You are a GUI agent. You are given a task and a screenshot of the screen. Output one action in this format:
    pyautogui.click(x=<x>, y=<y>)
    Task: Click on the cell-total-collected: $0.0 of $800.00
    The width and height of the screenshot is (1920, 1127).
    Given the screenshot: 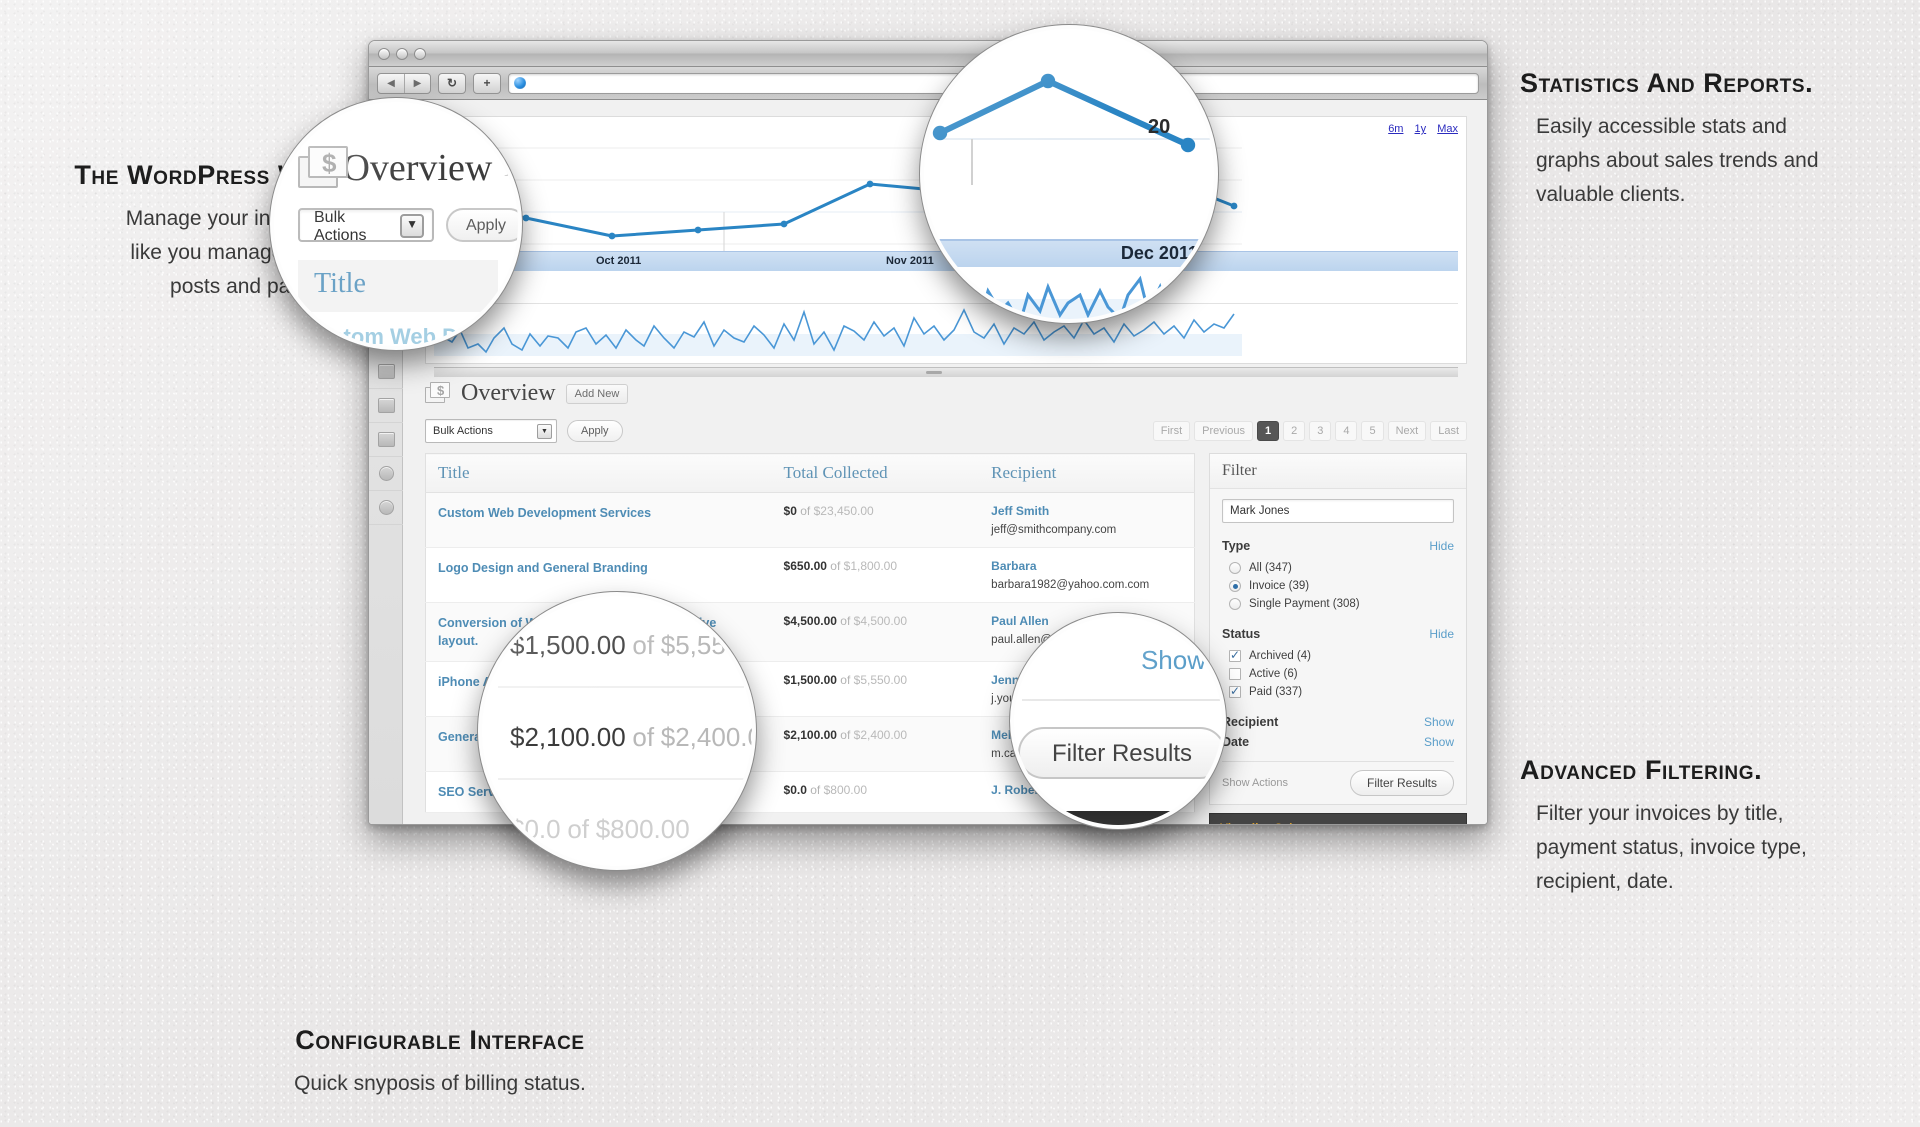 What is the action you would take?
    pyautogui.click(x=875, y=792)
    